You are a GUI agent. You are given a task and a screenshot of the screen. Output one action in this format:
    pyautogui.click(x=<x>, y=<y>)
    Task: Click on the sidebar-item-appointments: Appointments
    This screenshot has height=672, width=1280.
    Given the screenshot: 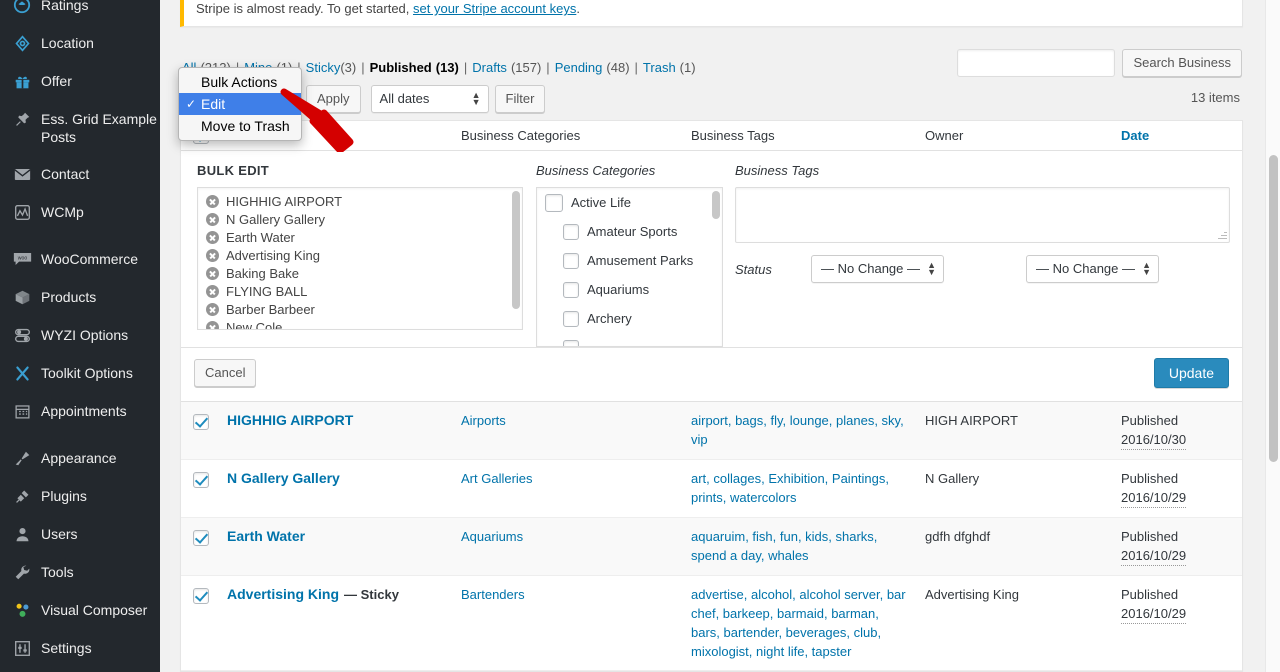 What is the action you would take?
    pyautogui.click(x=80, y=411)
    